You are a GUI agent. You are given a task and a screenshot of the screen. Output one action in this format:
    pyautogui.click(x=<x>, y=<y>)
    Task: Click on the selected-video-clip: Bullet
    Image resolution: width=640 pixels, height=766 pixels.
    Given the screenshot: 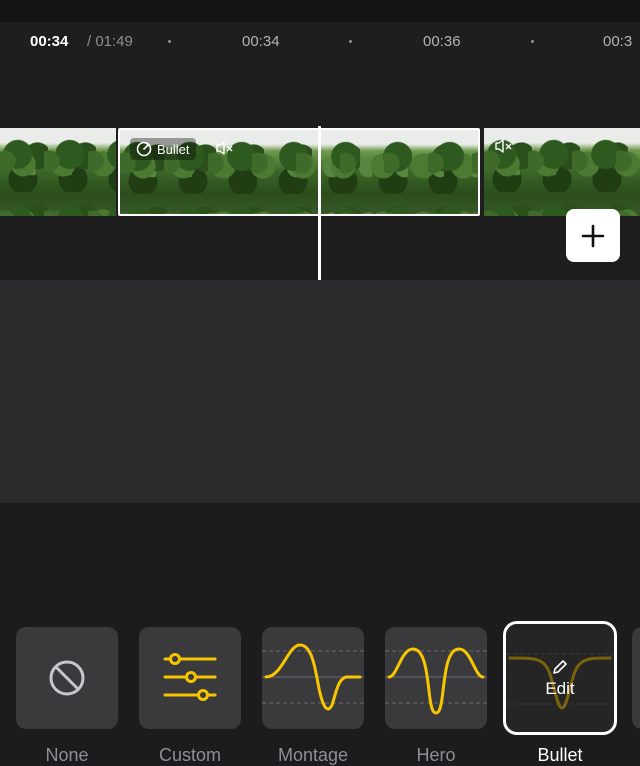 What is the action you would take?
    pyautogui.click(x=299, y=172)
    